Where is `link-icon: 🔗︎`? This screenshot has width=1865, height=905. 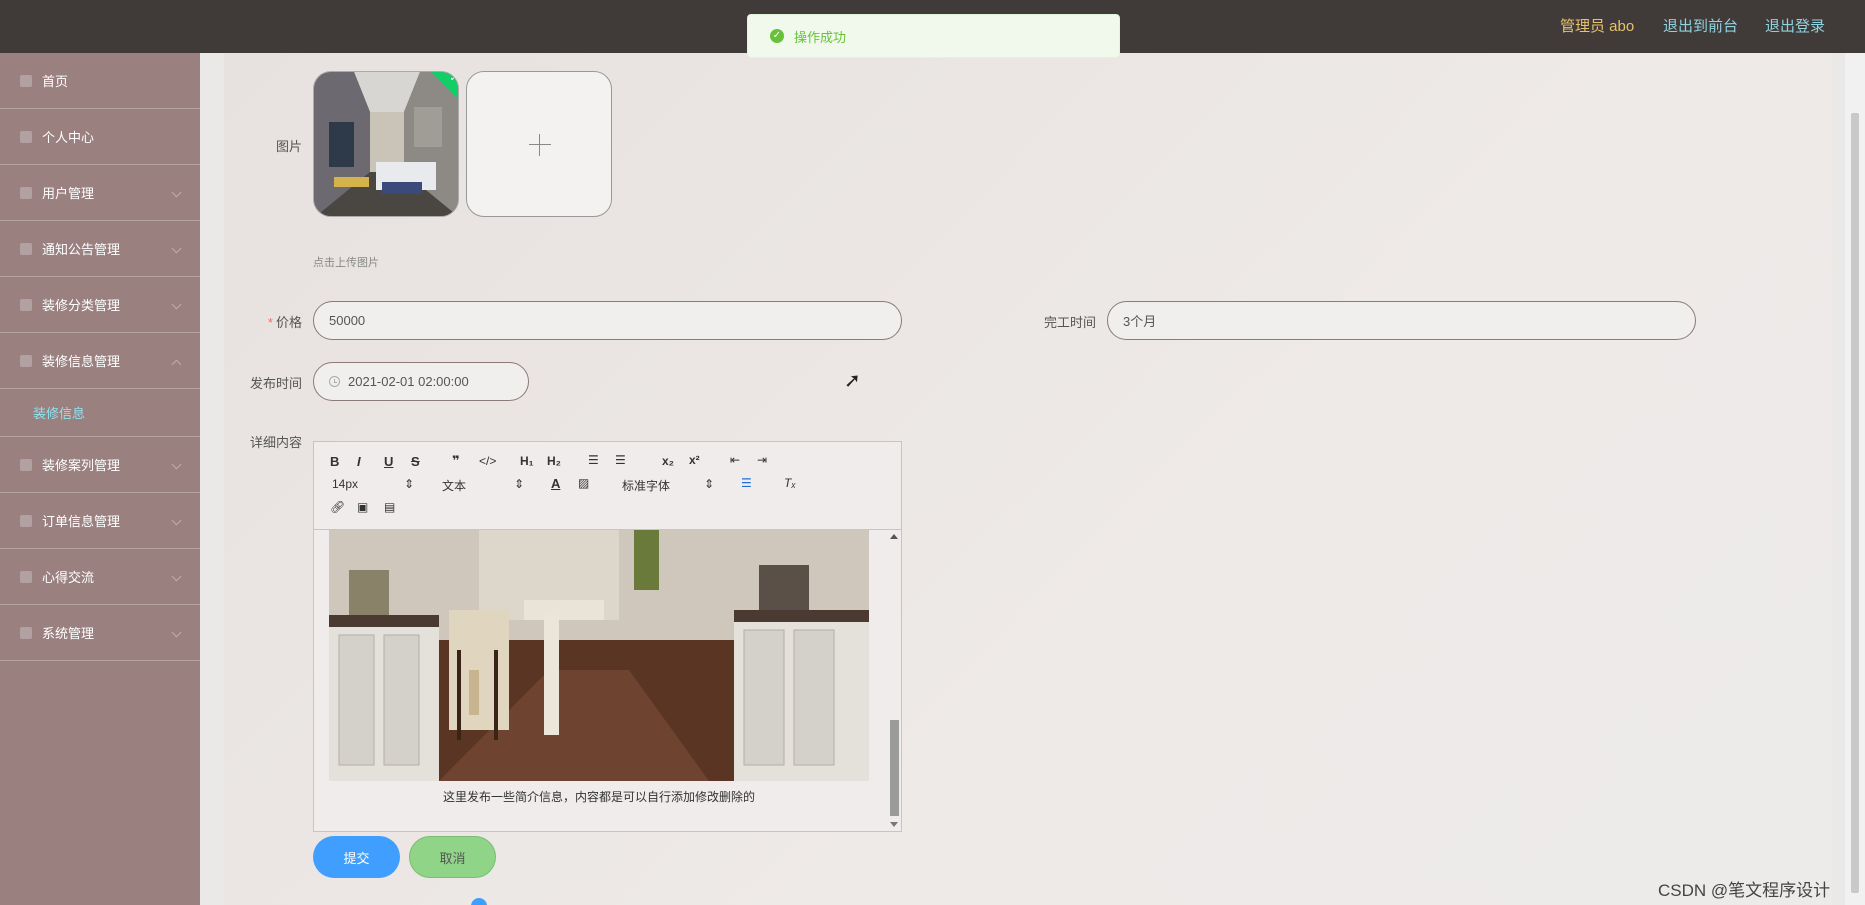 link-icon: 🔗︎ is located at coordinates (337, 507).